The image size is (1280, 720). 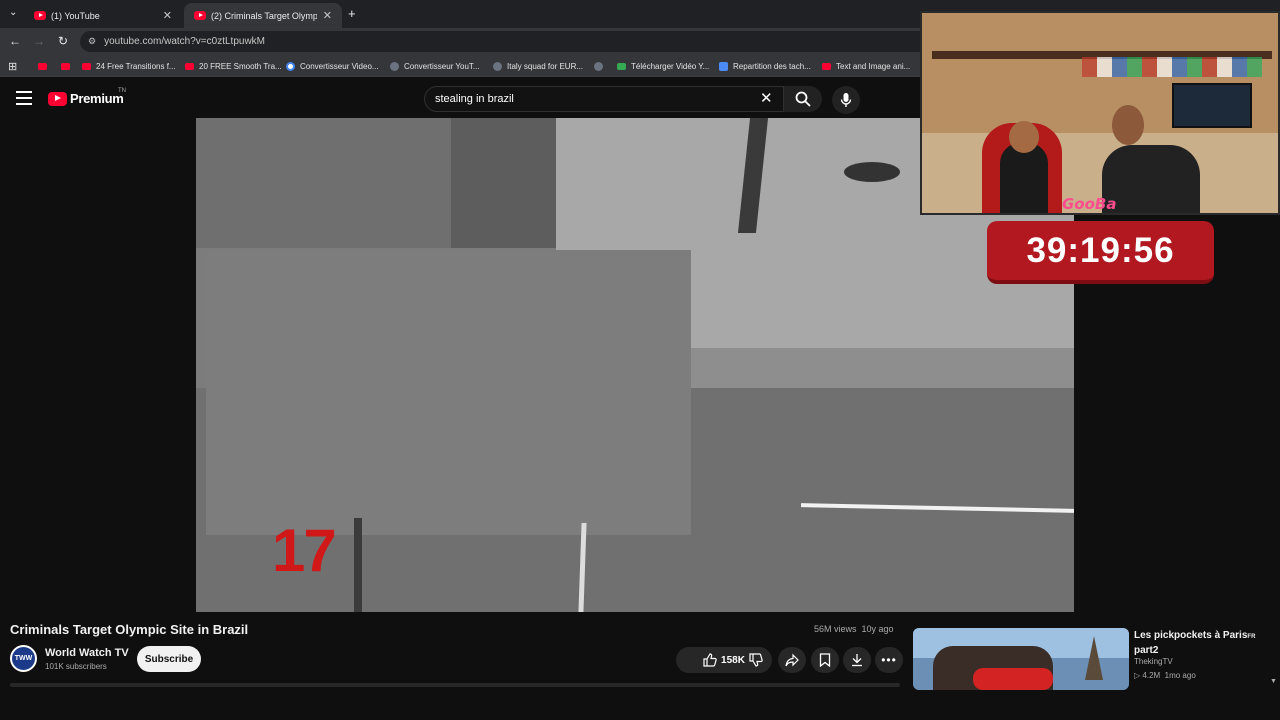 I want to click on channel-name: World Watch TV, so click(x=87, y=653).